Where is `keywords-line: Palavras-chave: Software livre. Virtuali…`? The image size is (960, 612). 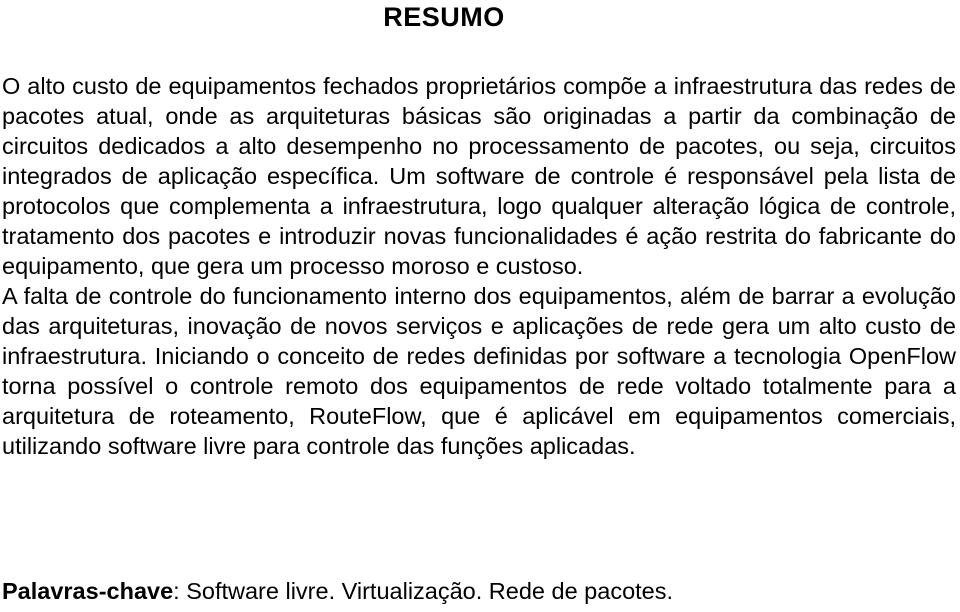 keywords-line: Palavras-chave: Software livre. Virtuali… is located at coordinates (337, 591).